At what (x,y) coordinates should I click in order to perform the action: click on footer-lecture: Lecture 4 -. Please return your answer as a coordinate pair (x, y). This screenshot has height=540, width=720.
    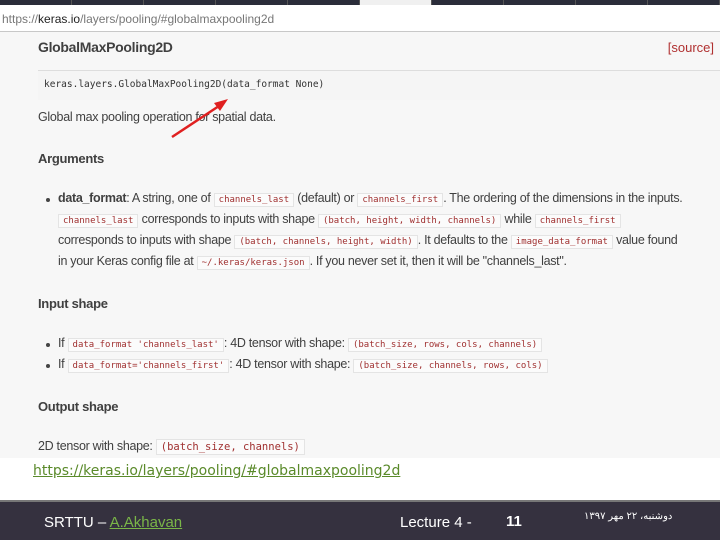
    Looking at the image, I should click on (436, 522).